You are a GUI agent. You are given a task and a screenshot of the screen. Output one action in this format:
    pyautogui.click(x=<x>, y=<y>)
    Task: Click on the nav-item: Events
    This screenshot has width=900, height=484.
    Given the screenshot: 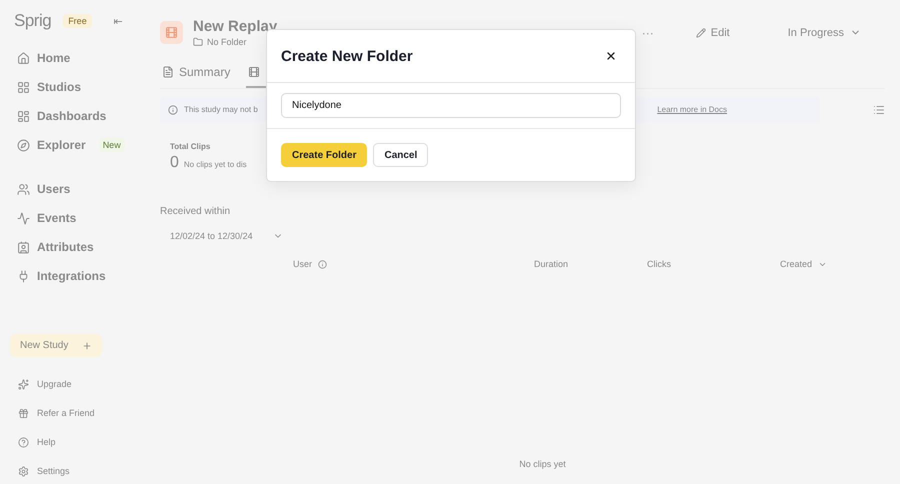 What is the action you would take?
    pyautogui.click(x=75, y=218)
    